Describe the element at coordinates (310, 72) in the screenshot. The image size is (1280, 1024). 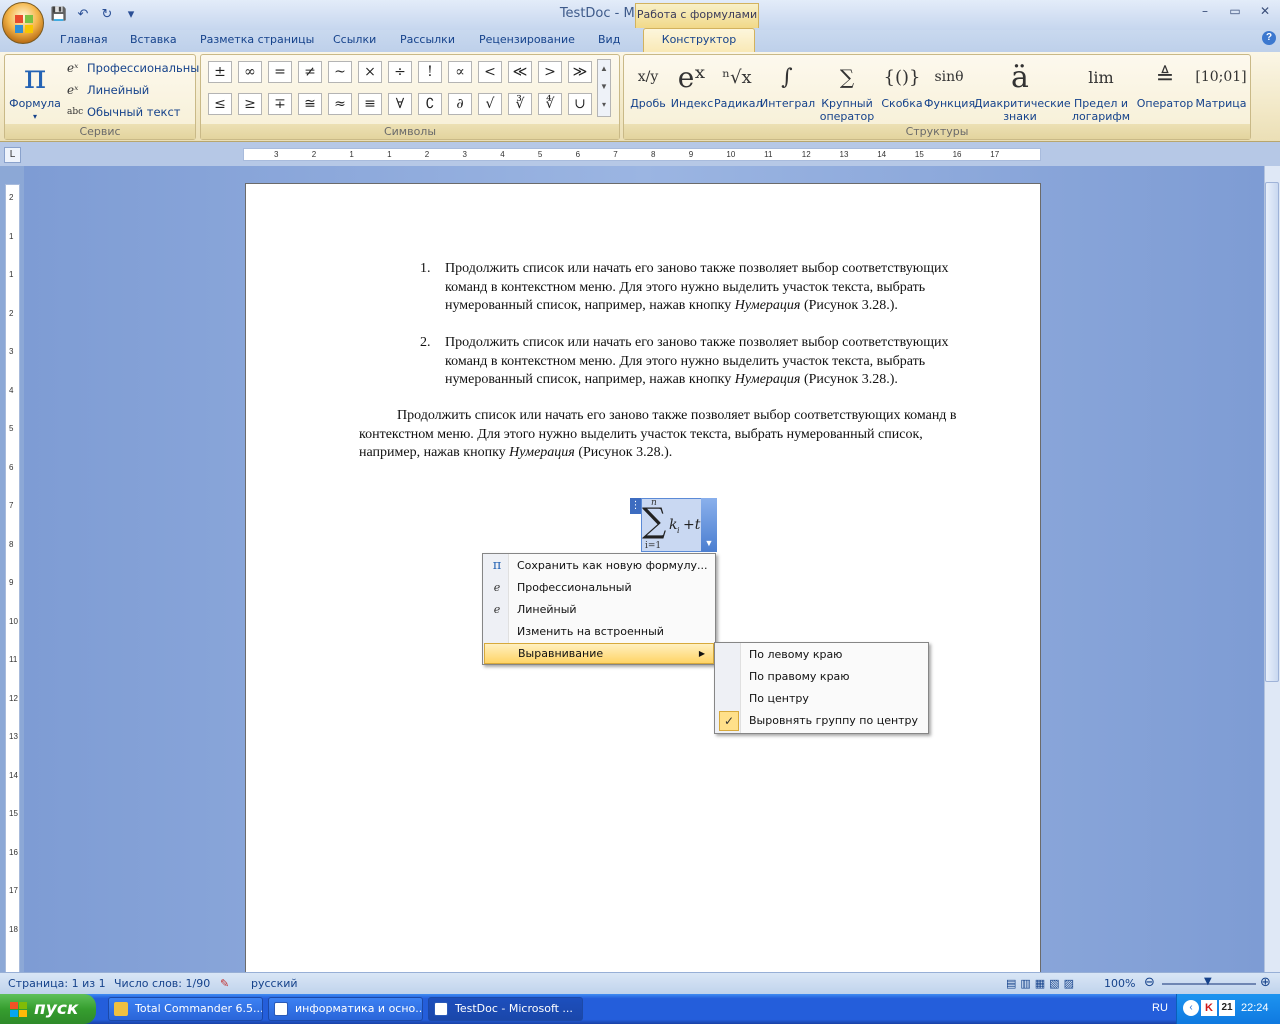
I see `symbol-button: ≠` at that location.